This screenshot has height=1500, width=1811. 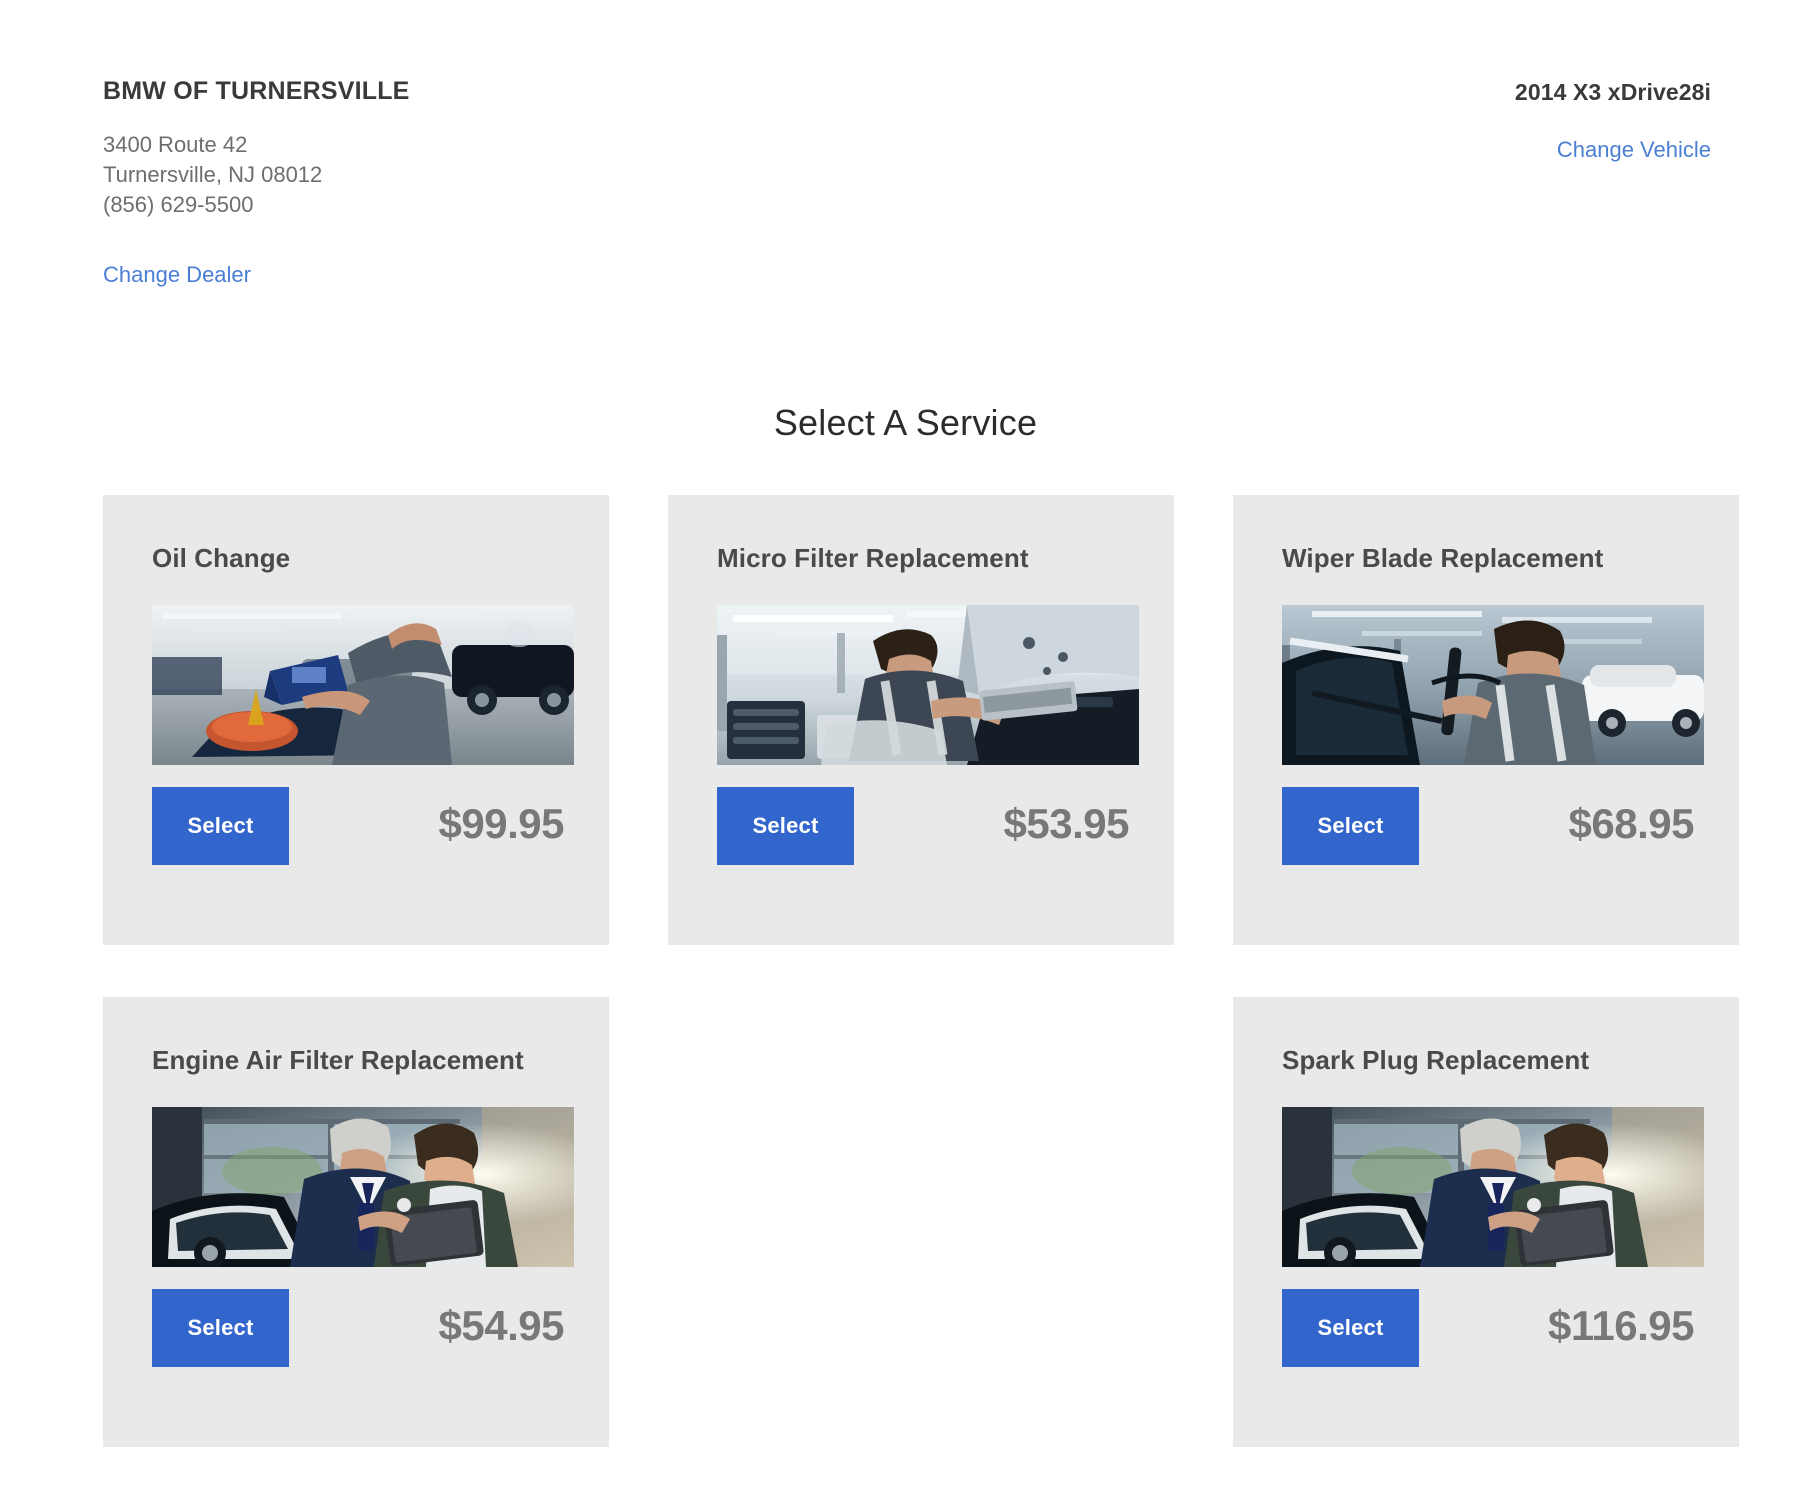 What do you see at coordinates (338, 1060) in the screenshot?
I see `service-card-title: Engine Air Filter Replacement` at bounding box center [338, 1060].